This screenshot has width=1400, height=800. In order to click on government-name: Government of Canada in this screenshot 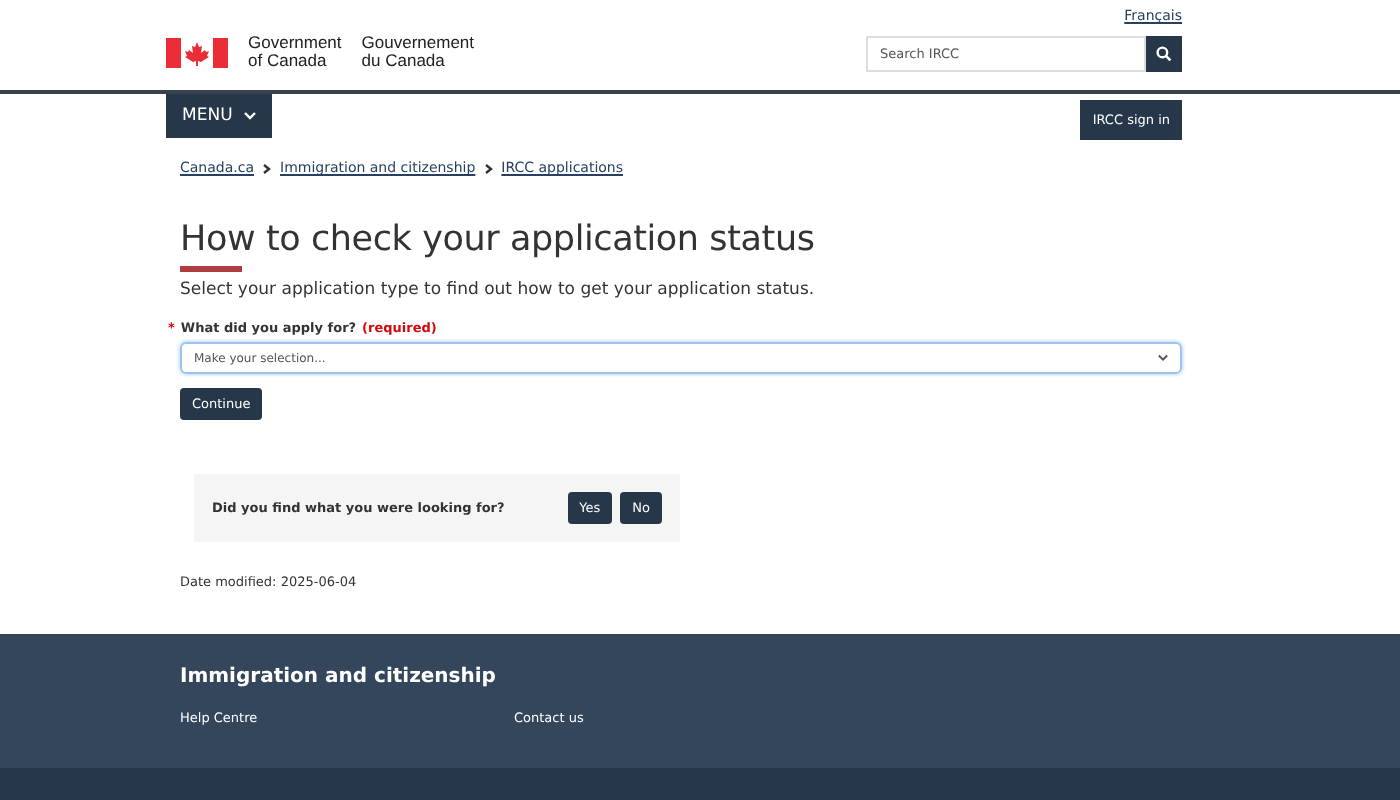, I will do `click(295, 52)`.